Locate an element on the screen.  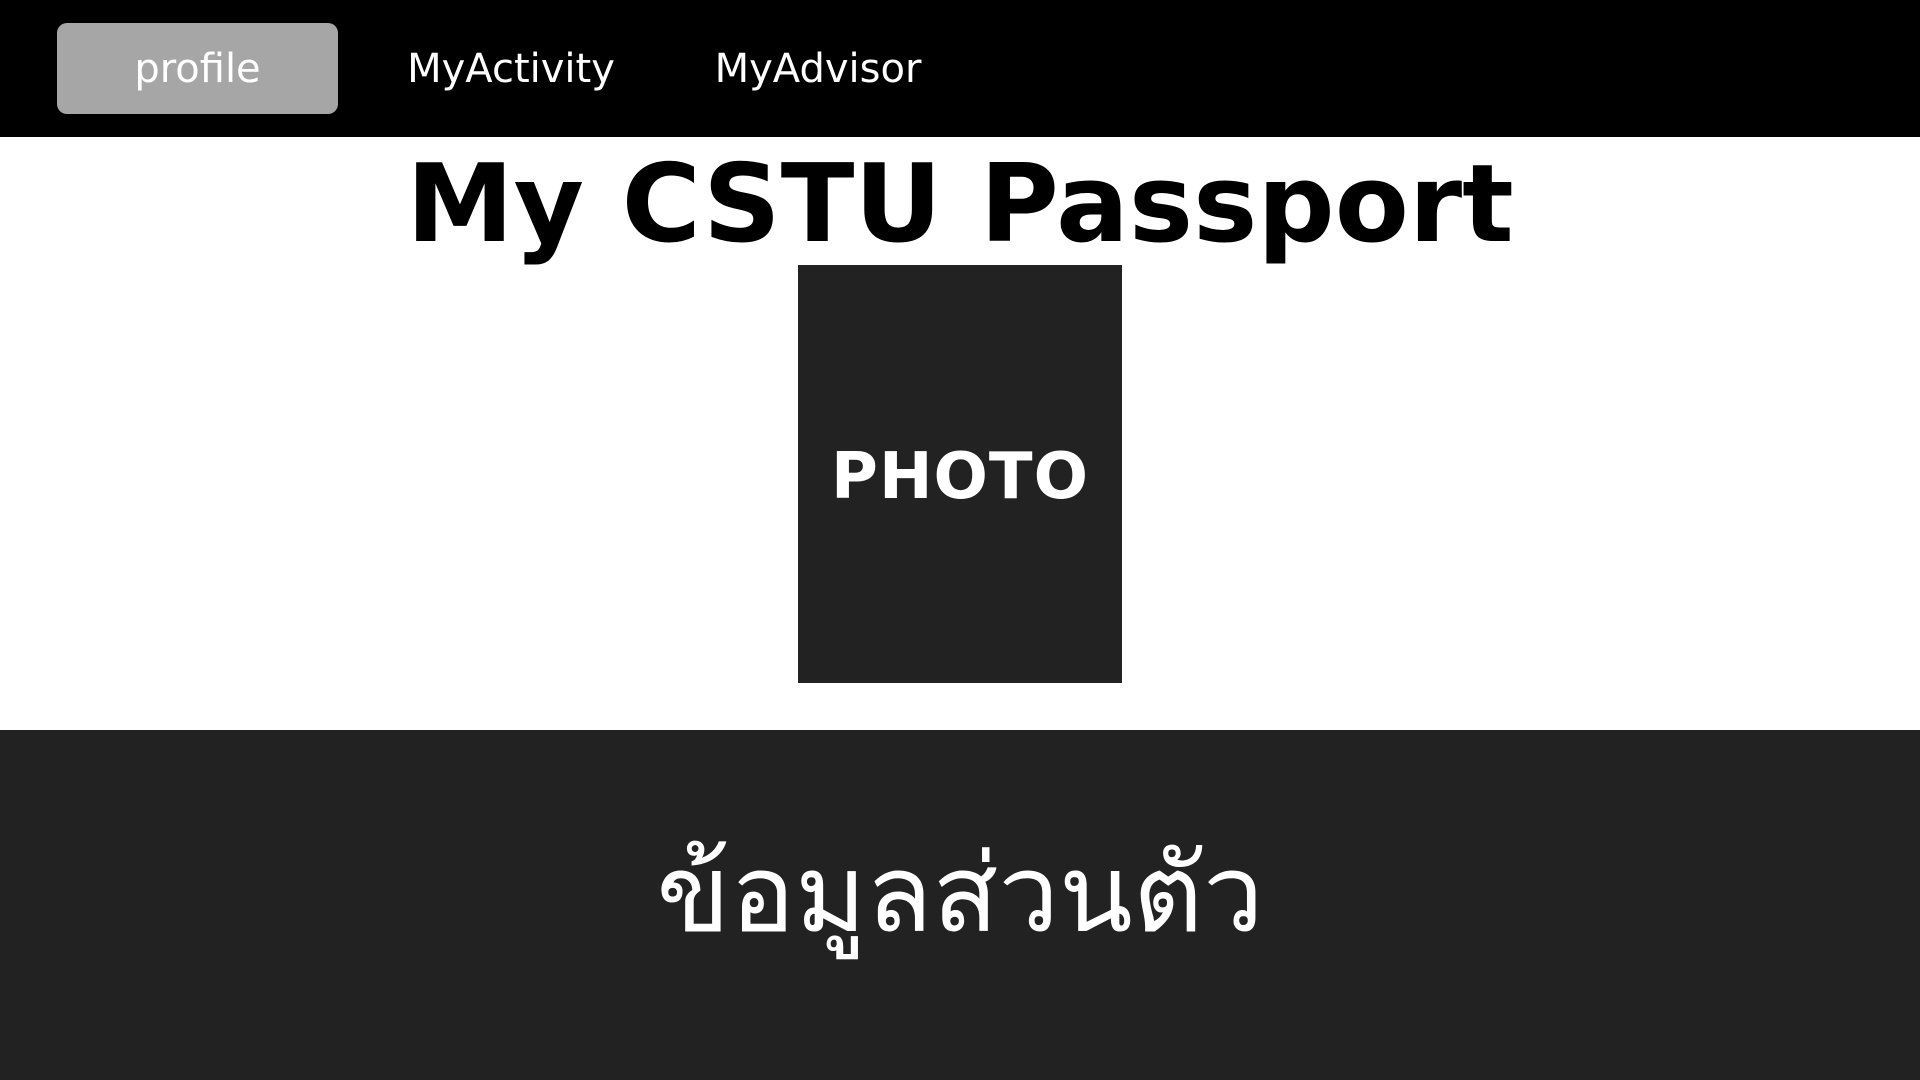
nav-tab-myactivity: MyActivity is located at coordinates (511, 68).